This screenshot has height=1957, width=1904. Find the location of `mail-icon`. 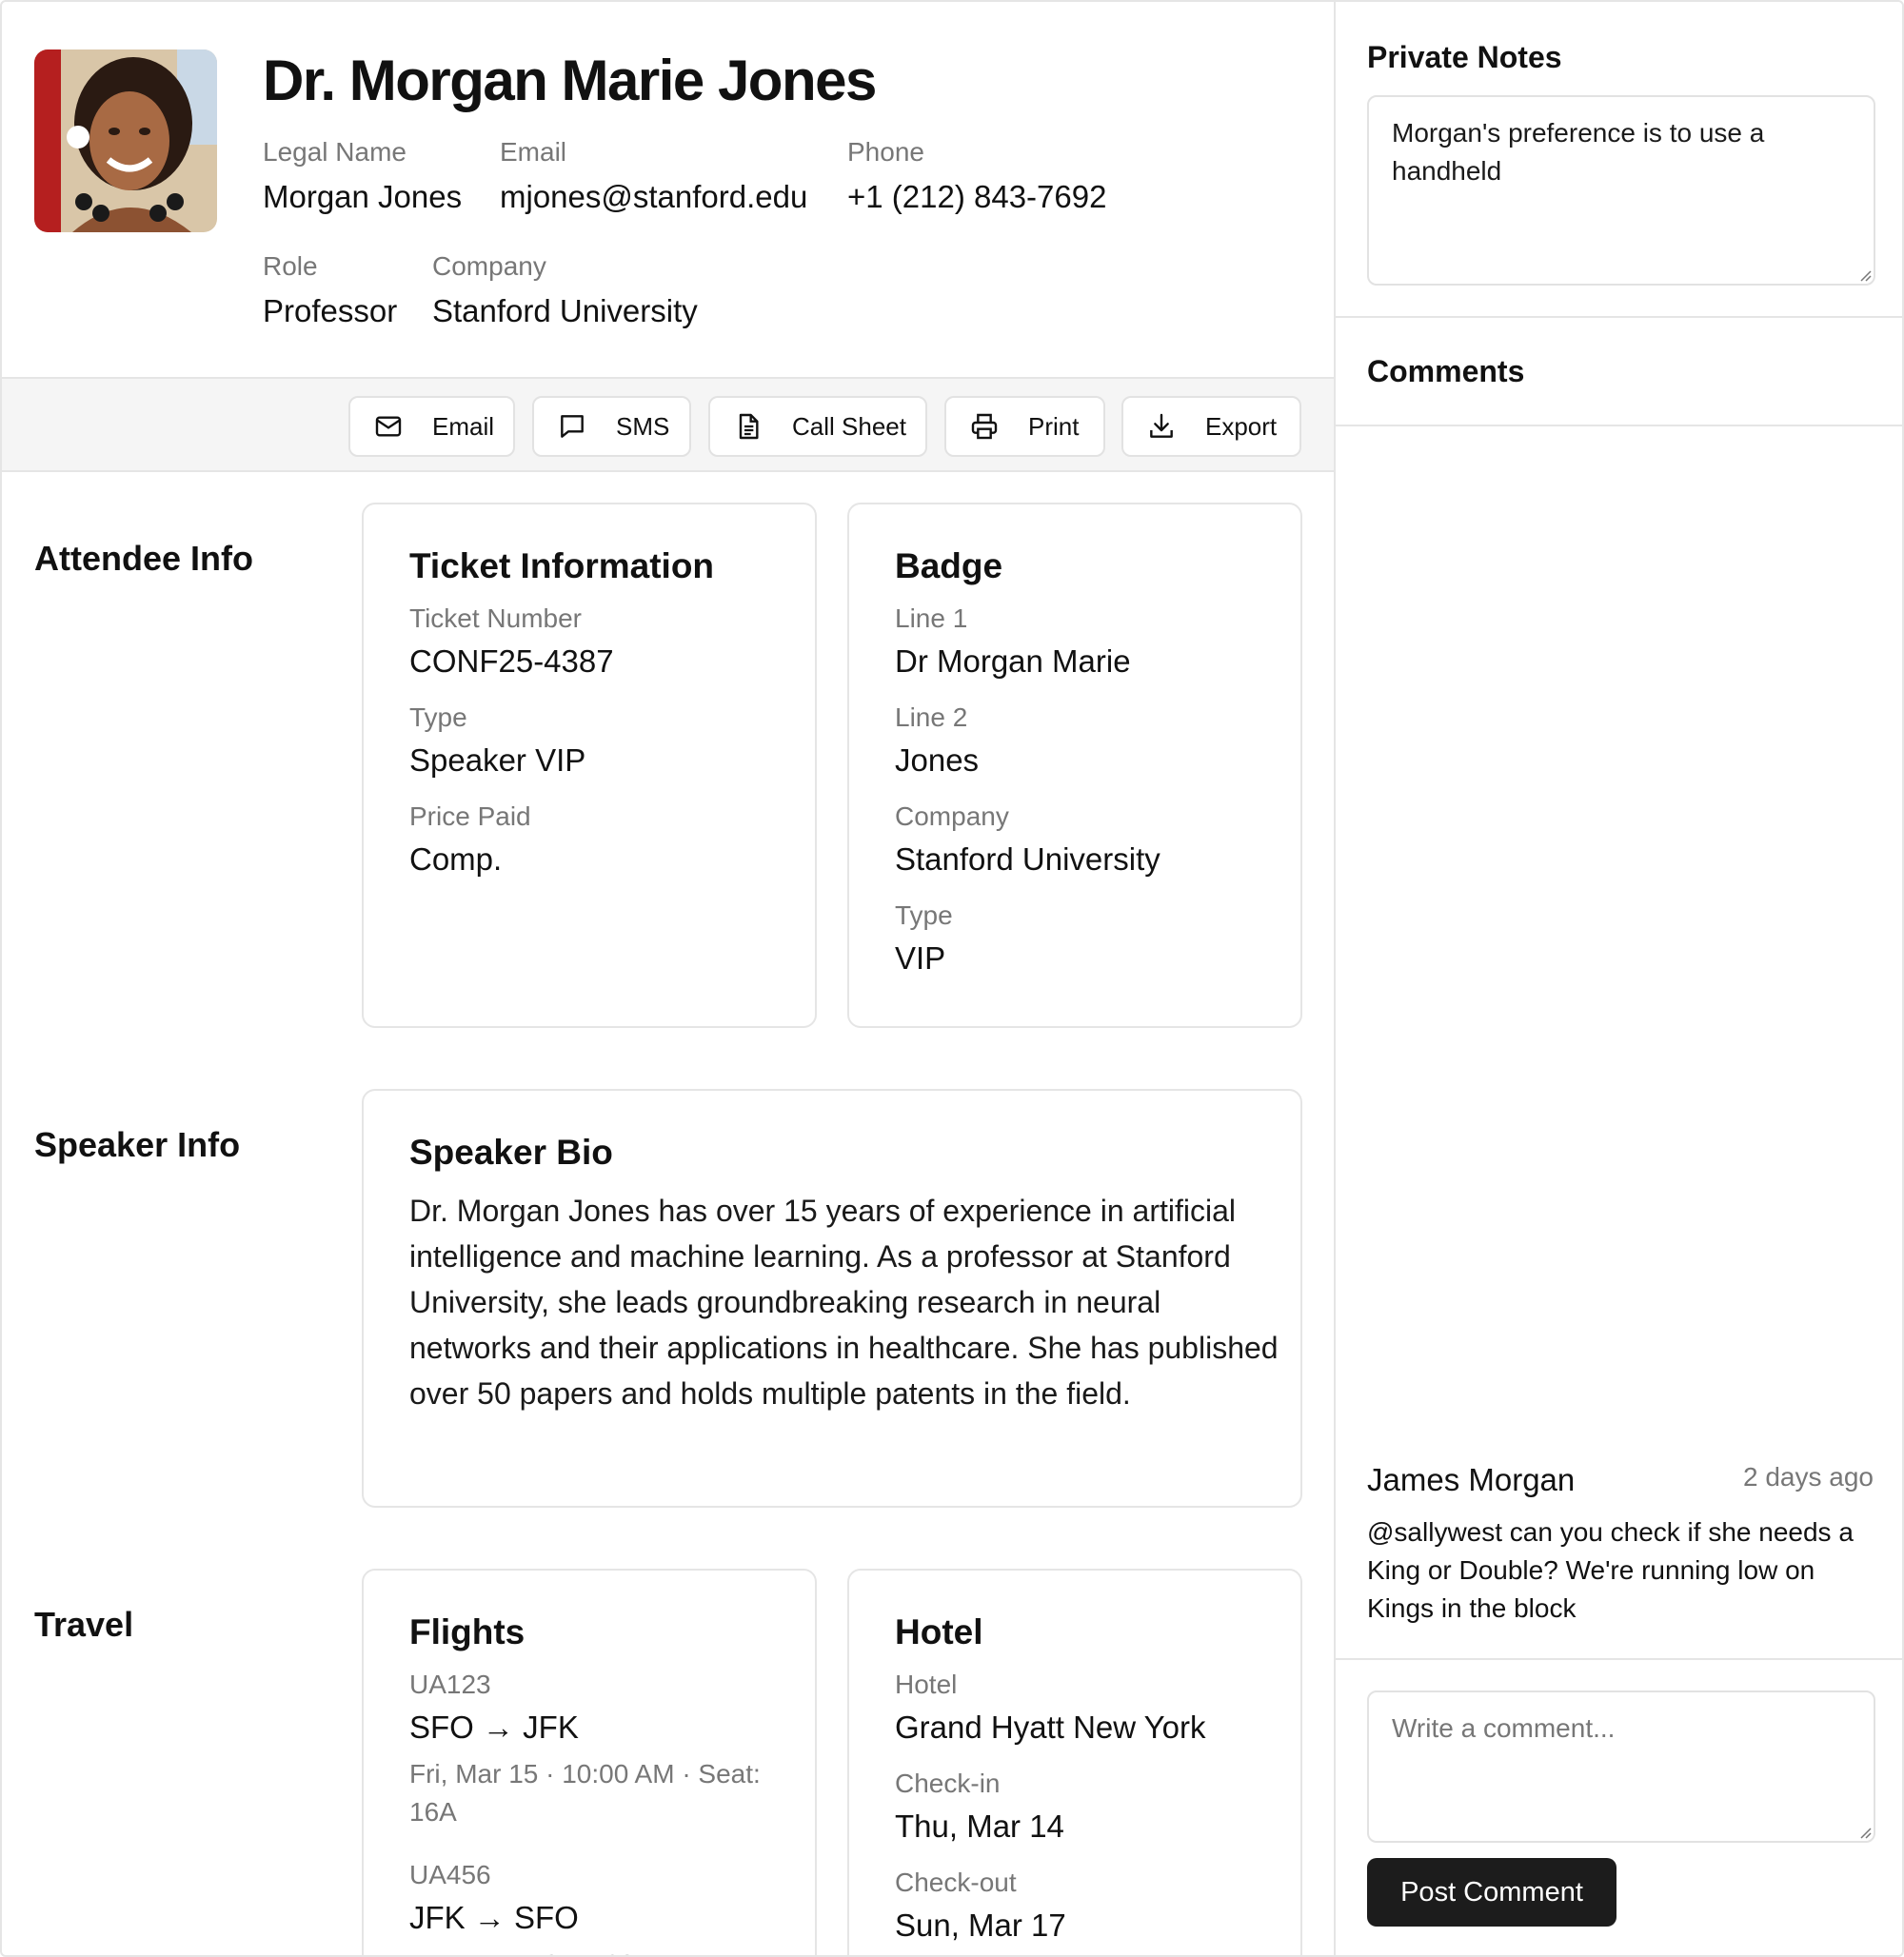

mail-icon is located at coordinates (388, 426).